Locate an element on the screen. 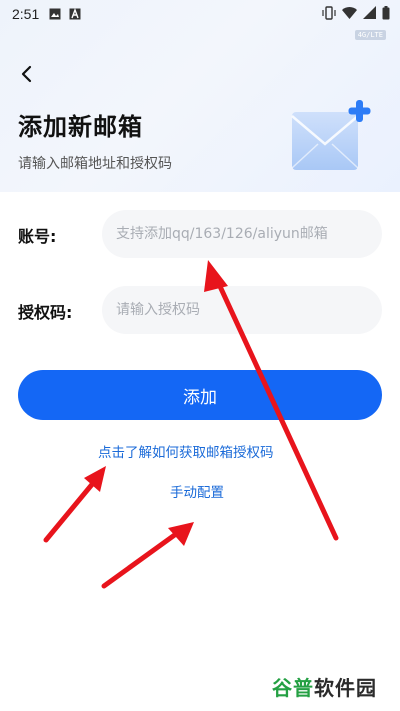  watermark-logo: 谷普软件园 is located at coordinates (324, 686).